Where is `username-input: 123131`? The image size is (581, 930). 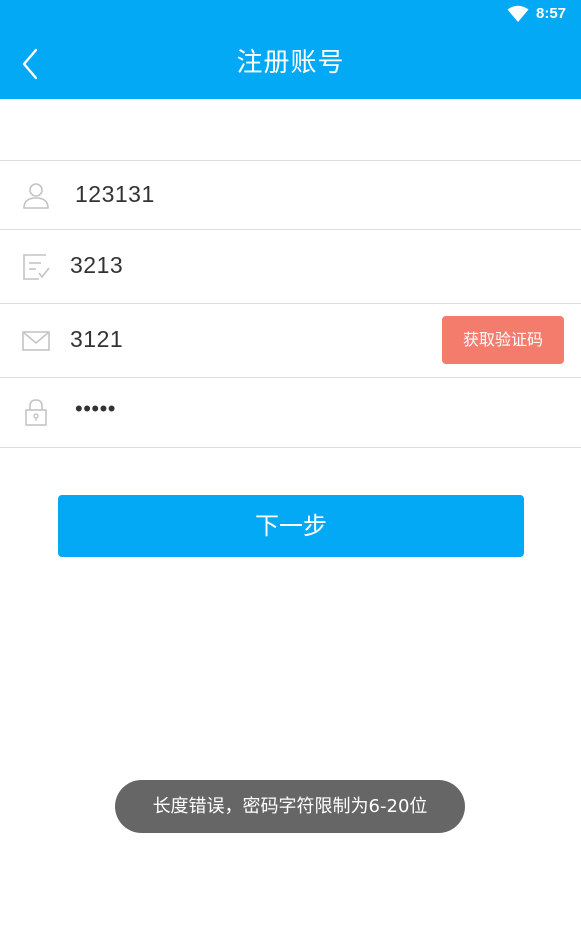
username-input: 123131 is located at coordinates (115, 194).